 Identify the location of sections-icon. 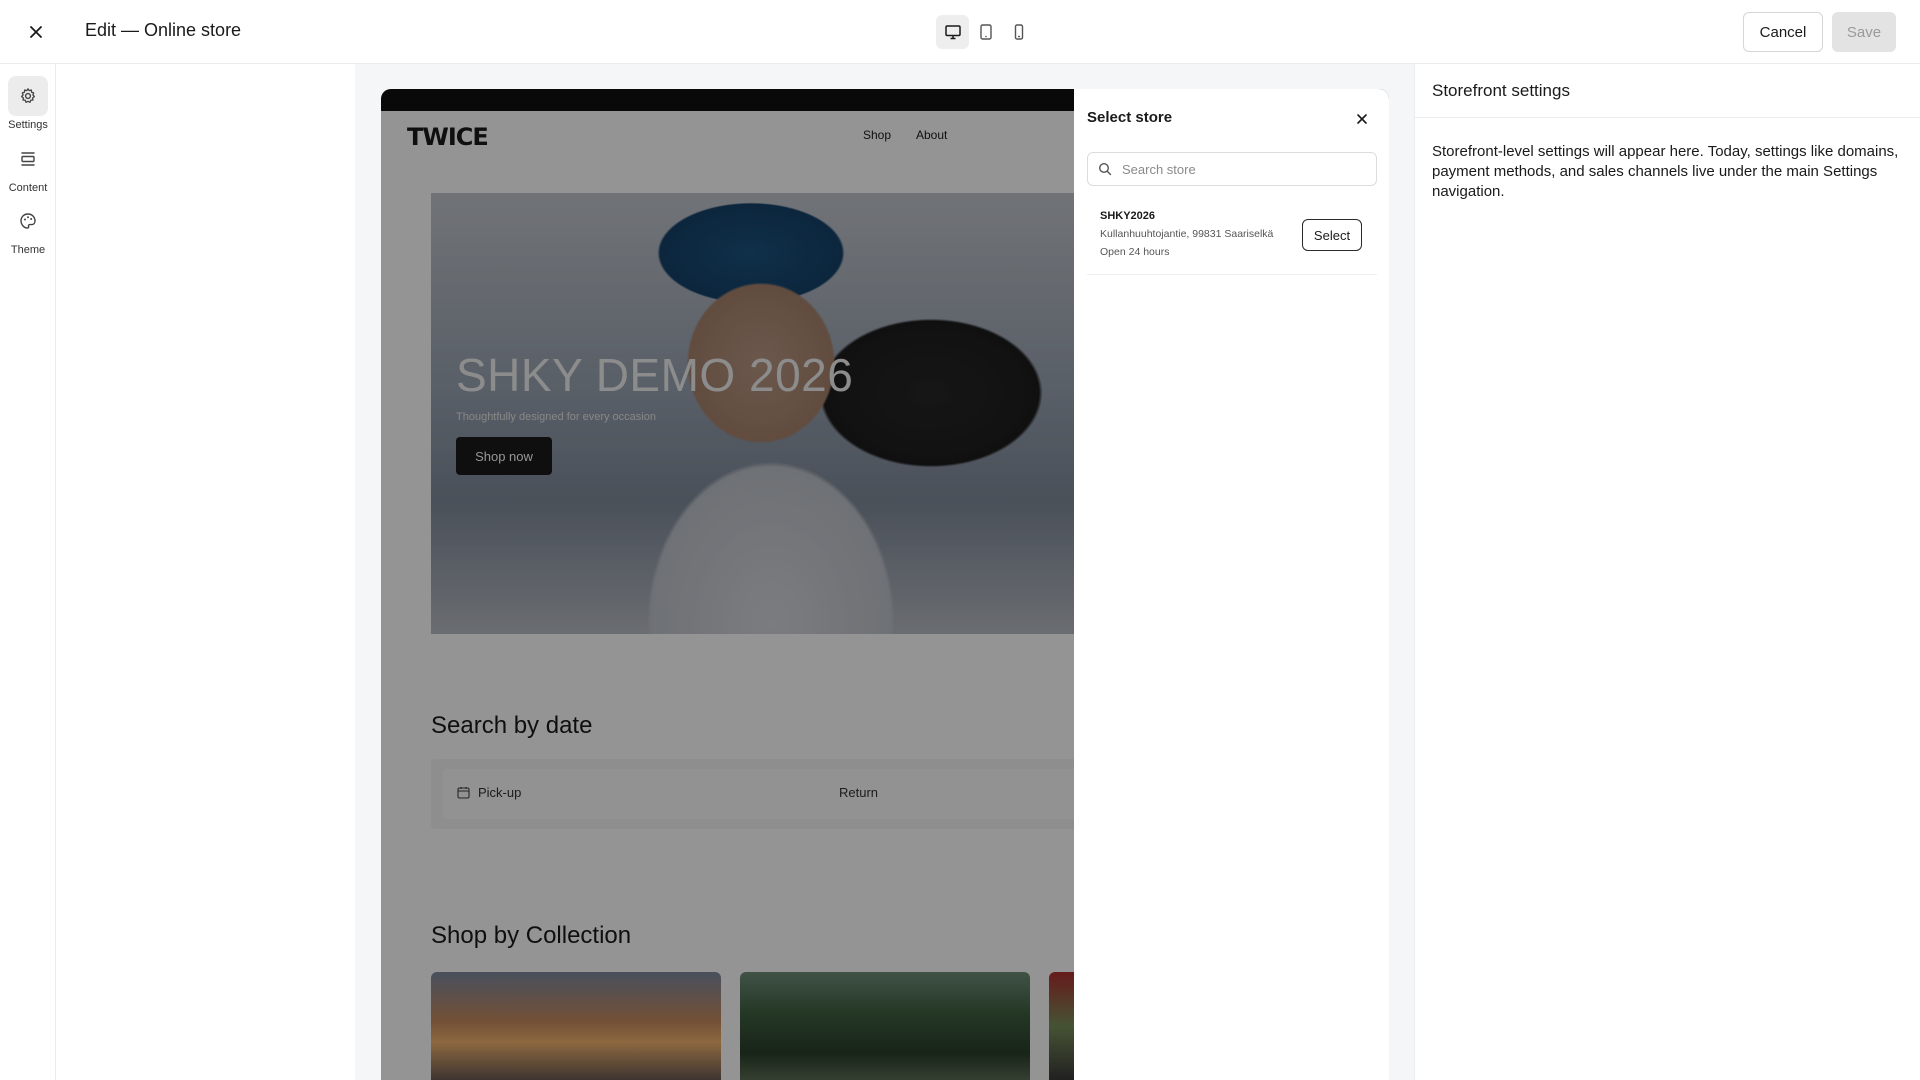
(28, 159).